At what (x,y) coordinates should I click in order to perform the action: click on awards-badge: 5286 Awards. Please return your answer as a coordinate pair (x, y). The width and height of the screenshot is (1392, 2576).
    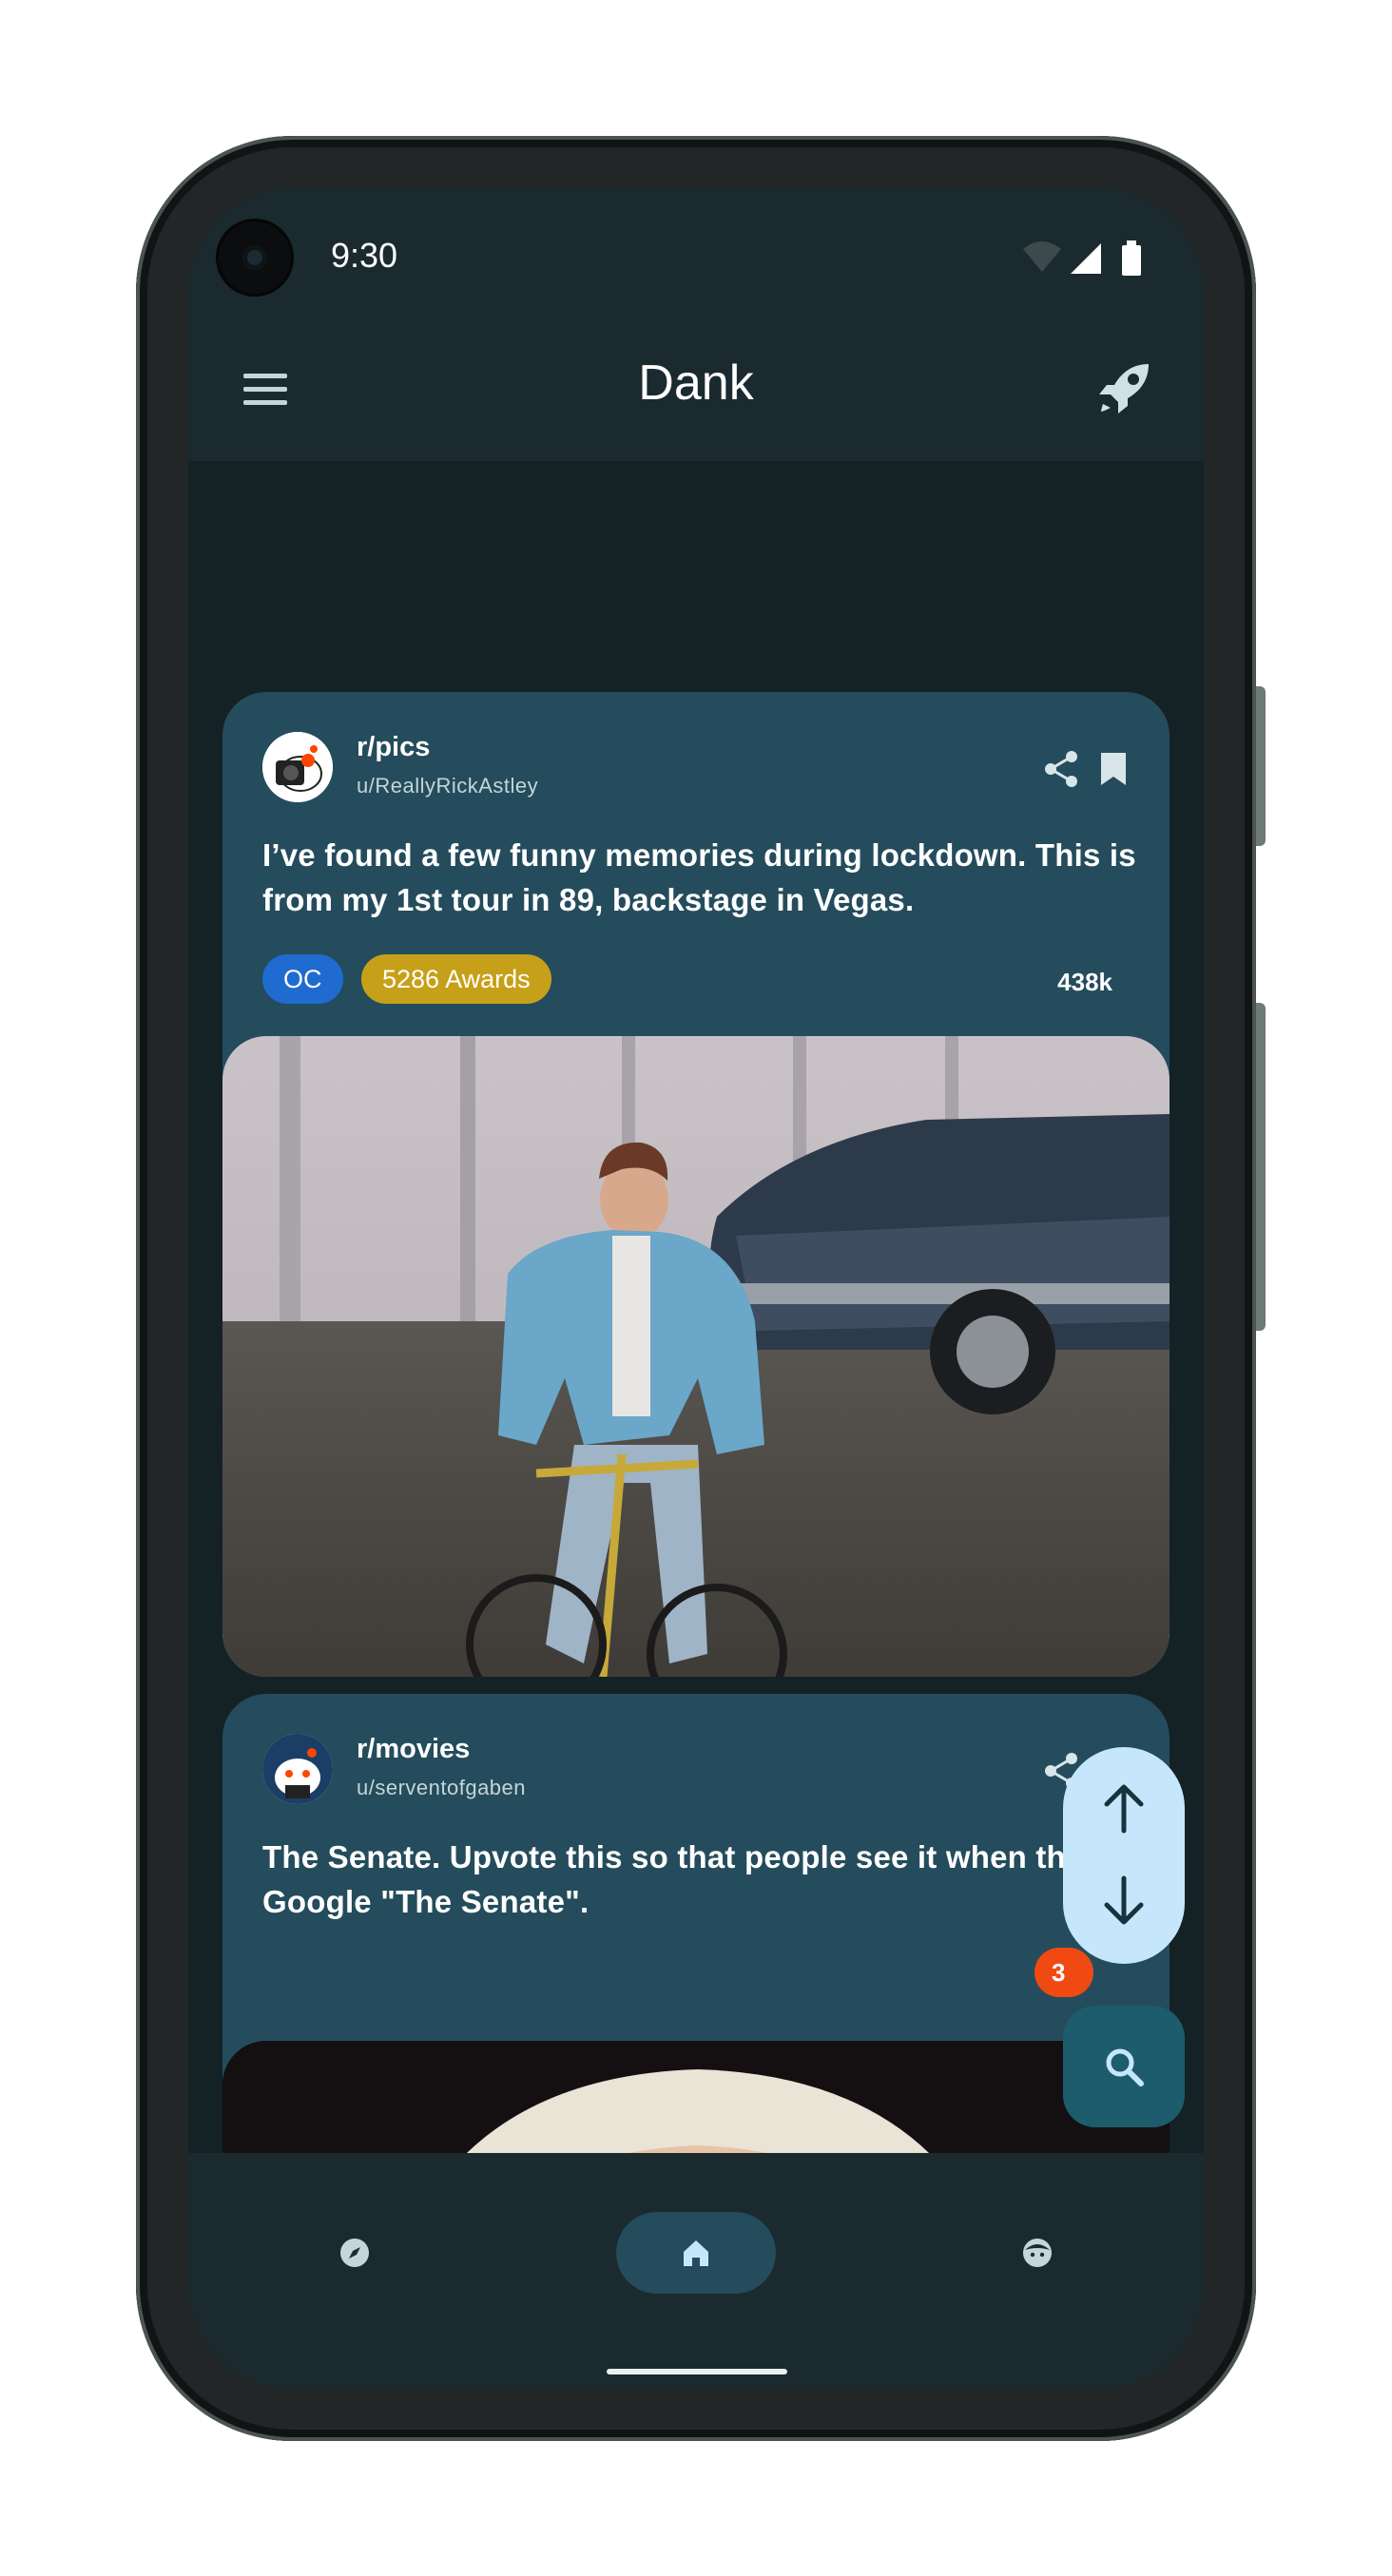
    Looking at the image, I should click on (456, 979).